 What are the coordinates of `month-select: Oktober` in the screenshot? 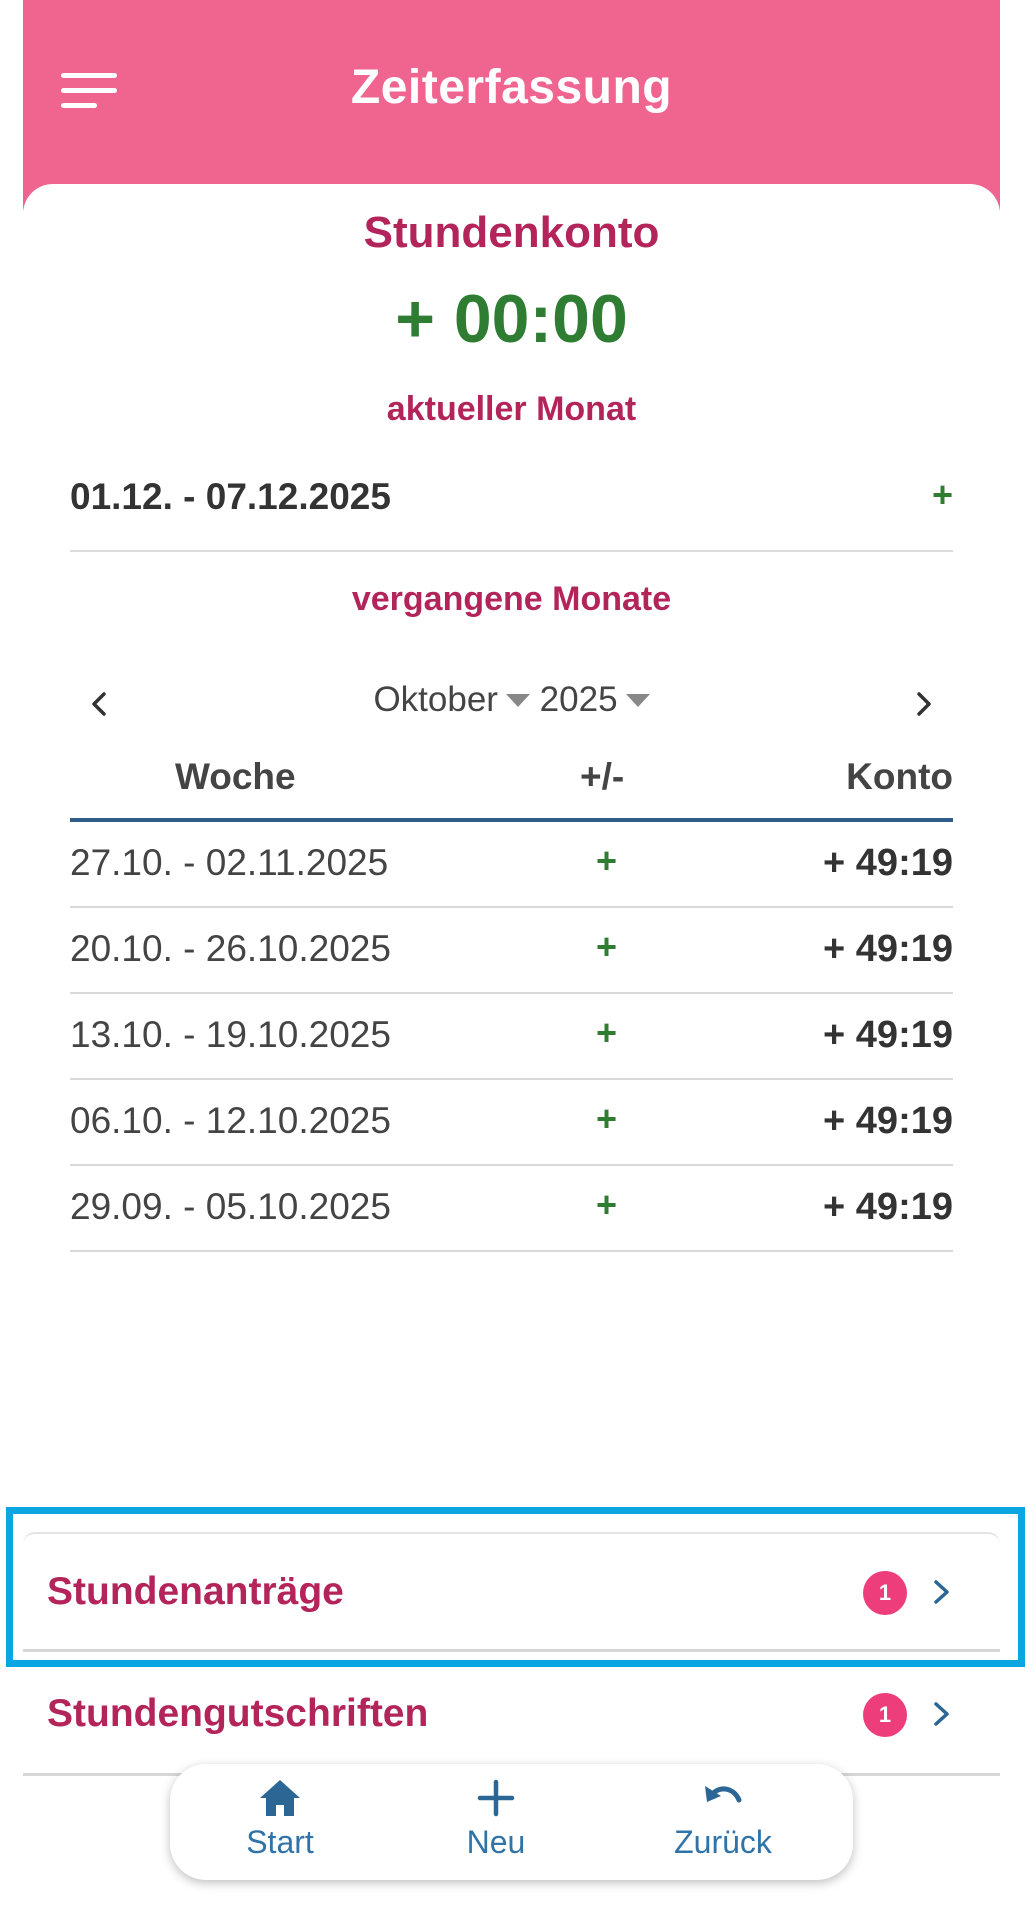 It's located at (451, 700).